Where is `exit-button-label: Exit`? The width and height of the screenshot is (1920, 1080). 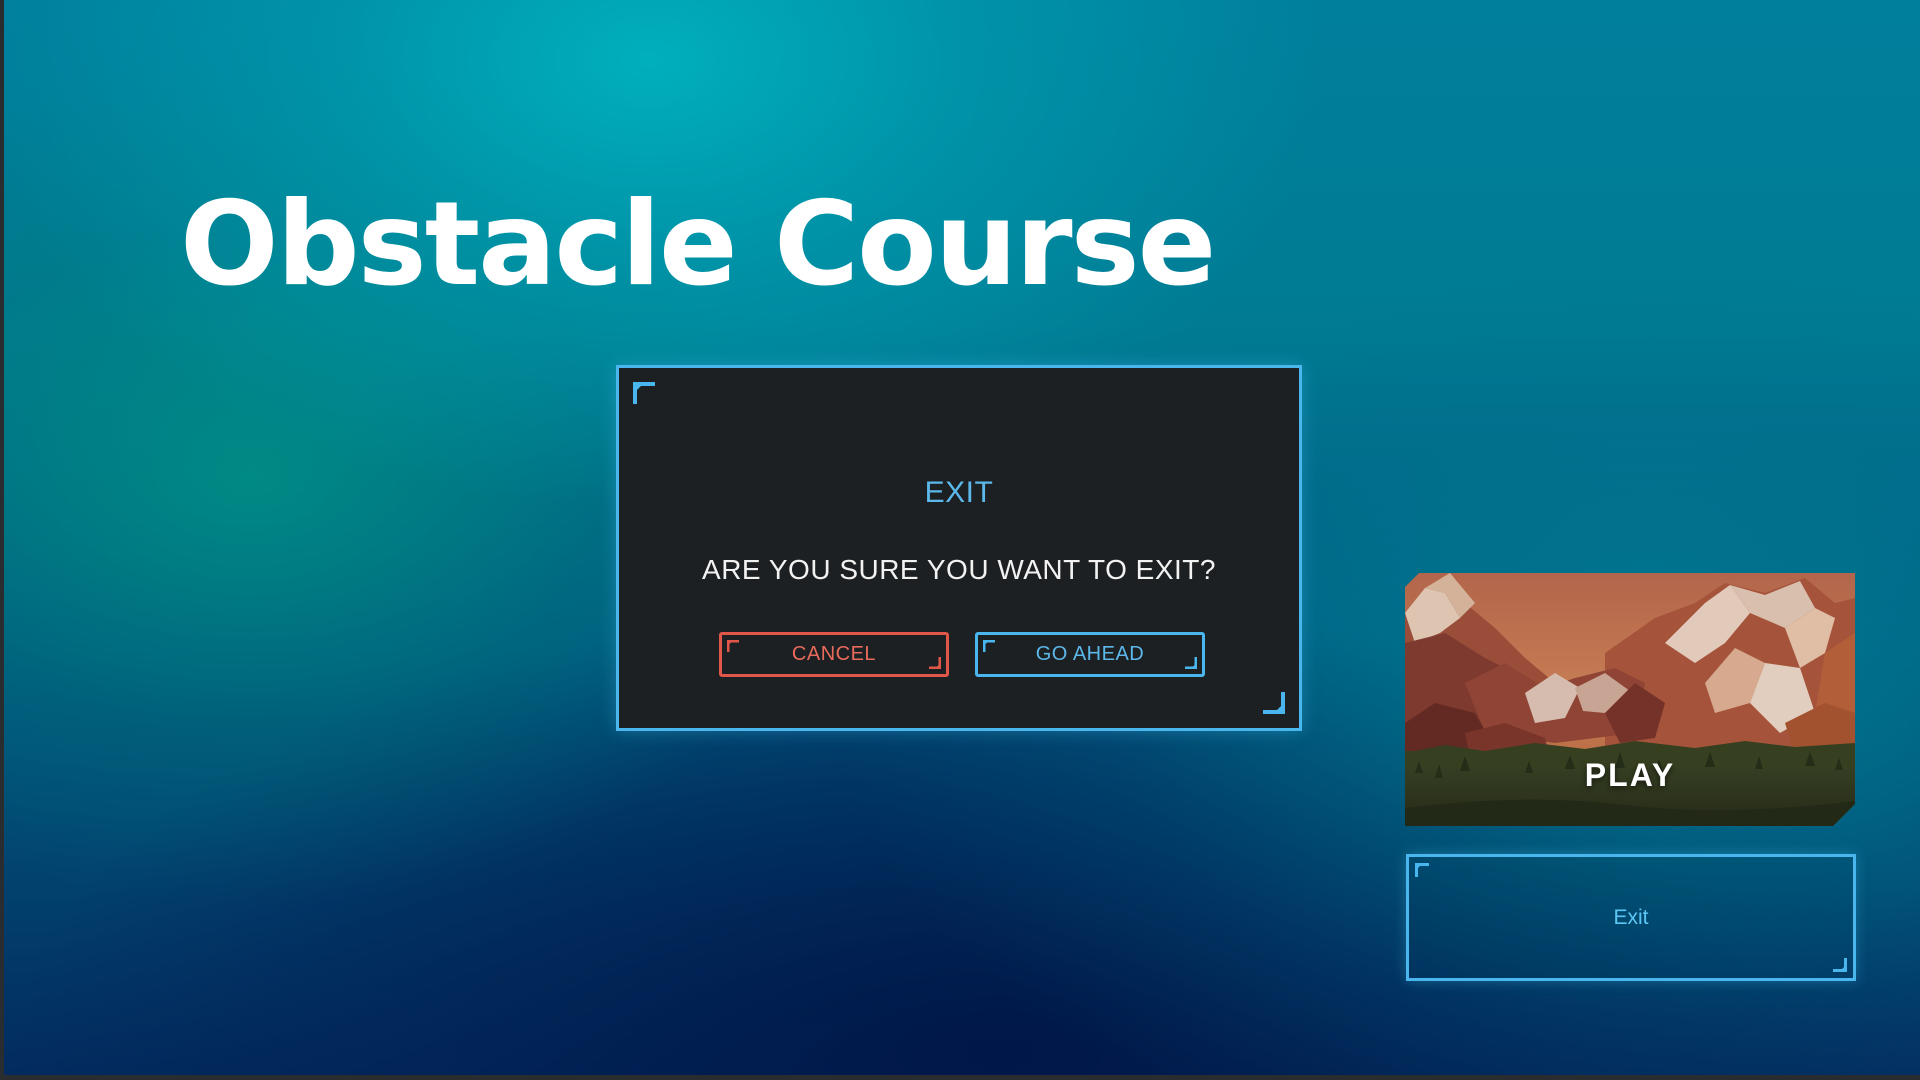
exit-button-label: Exit is located at coordinates (1631, 917).